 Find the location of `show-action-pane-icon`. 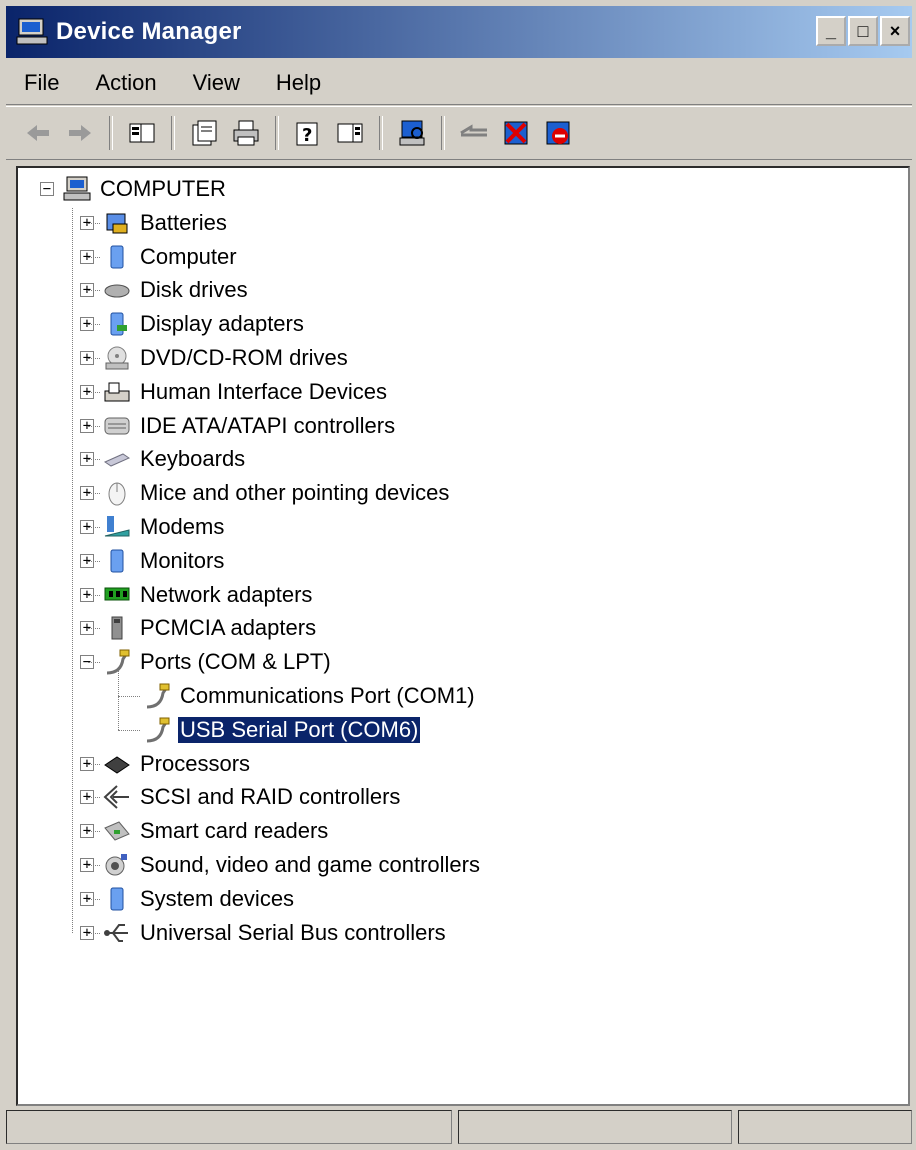

show-action-pane-icon is located at coordinates (350, 133).